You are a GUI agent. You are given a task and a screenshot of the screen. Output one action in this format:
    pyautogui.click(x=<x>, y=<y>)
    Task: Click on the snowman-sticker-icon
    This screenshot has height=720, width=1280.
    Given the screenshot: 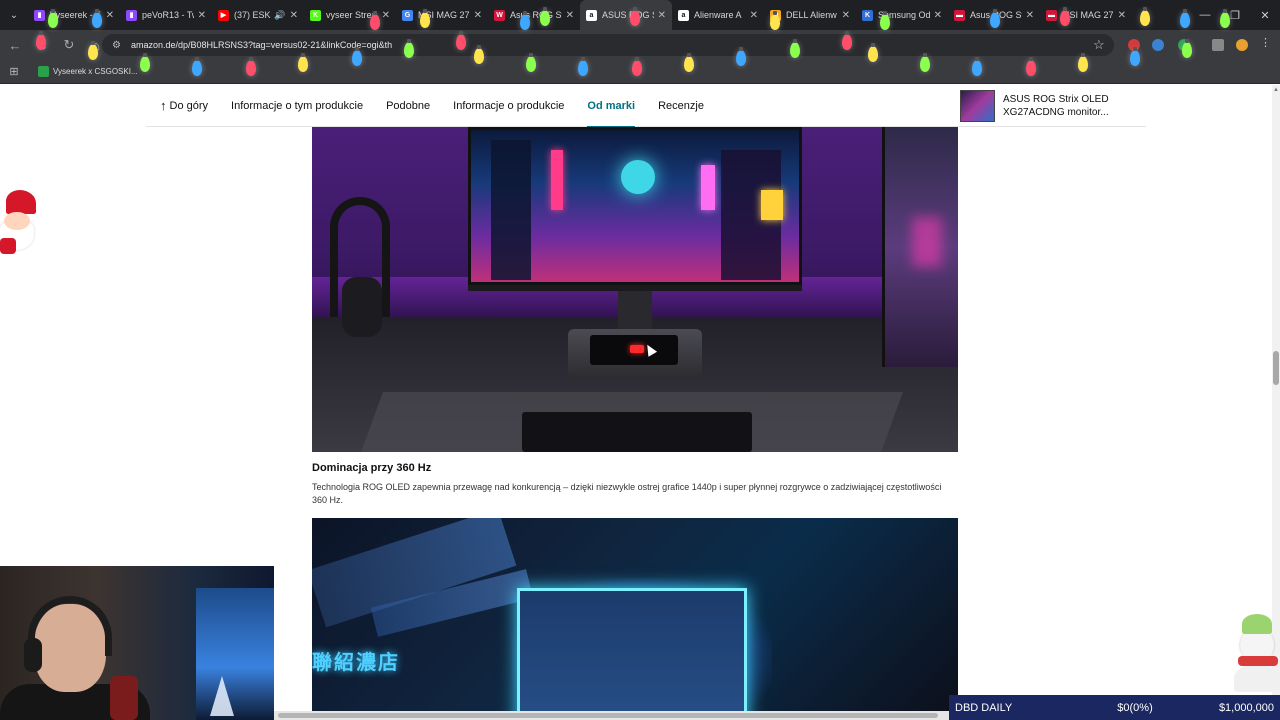 What is the action you would take?
    pyautogui.click(x=1255, y=652)
    